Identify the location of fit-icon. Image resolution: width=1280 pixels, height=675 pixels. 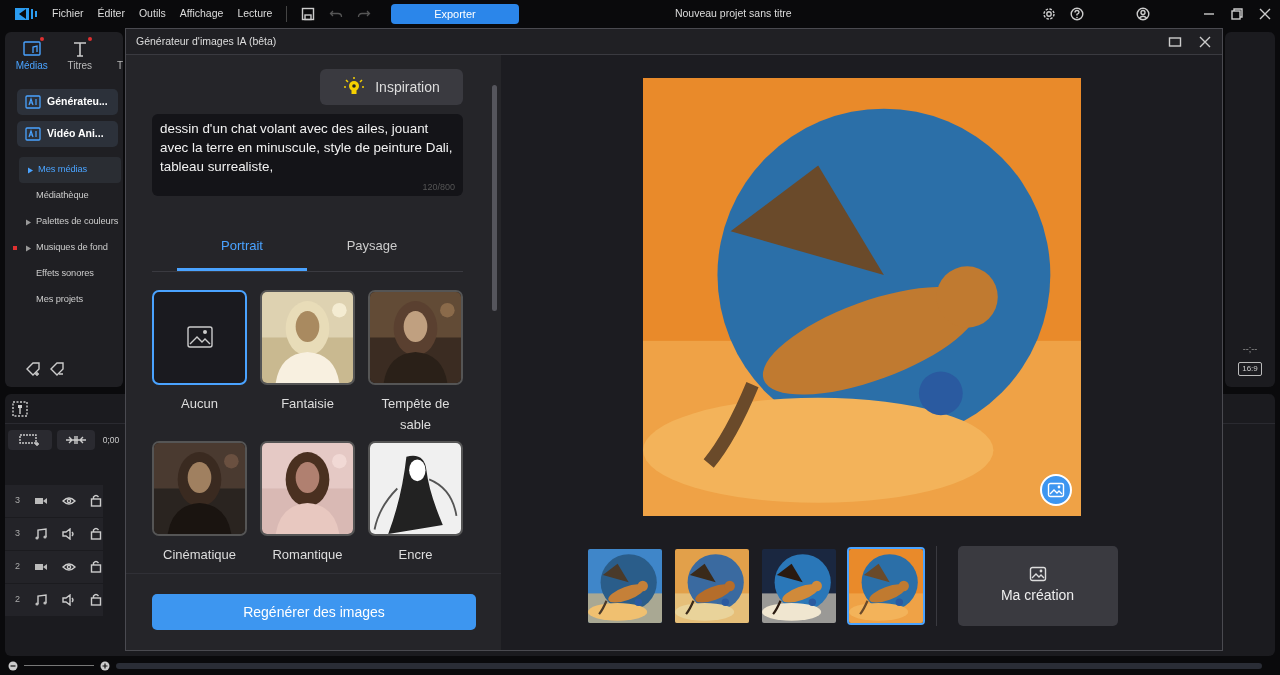
(76, 440).